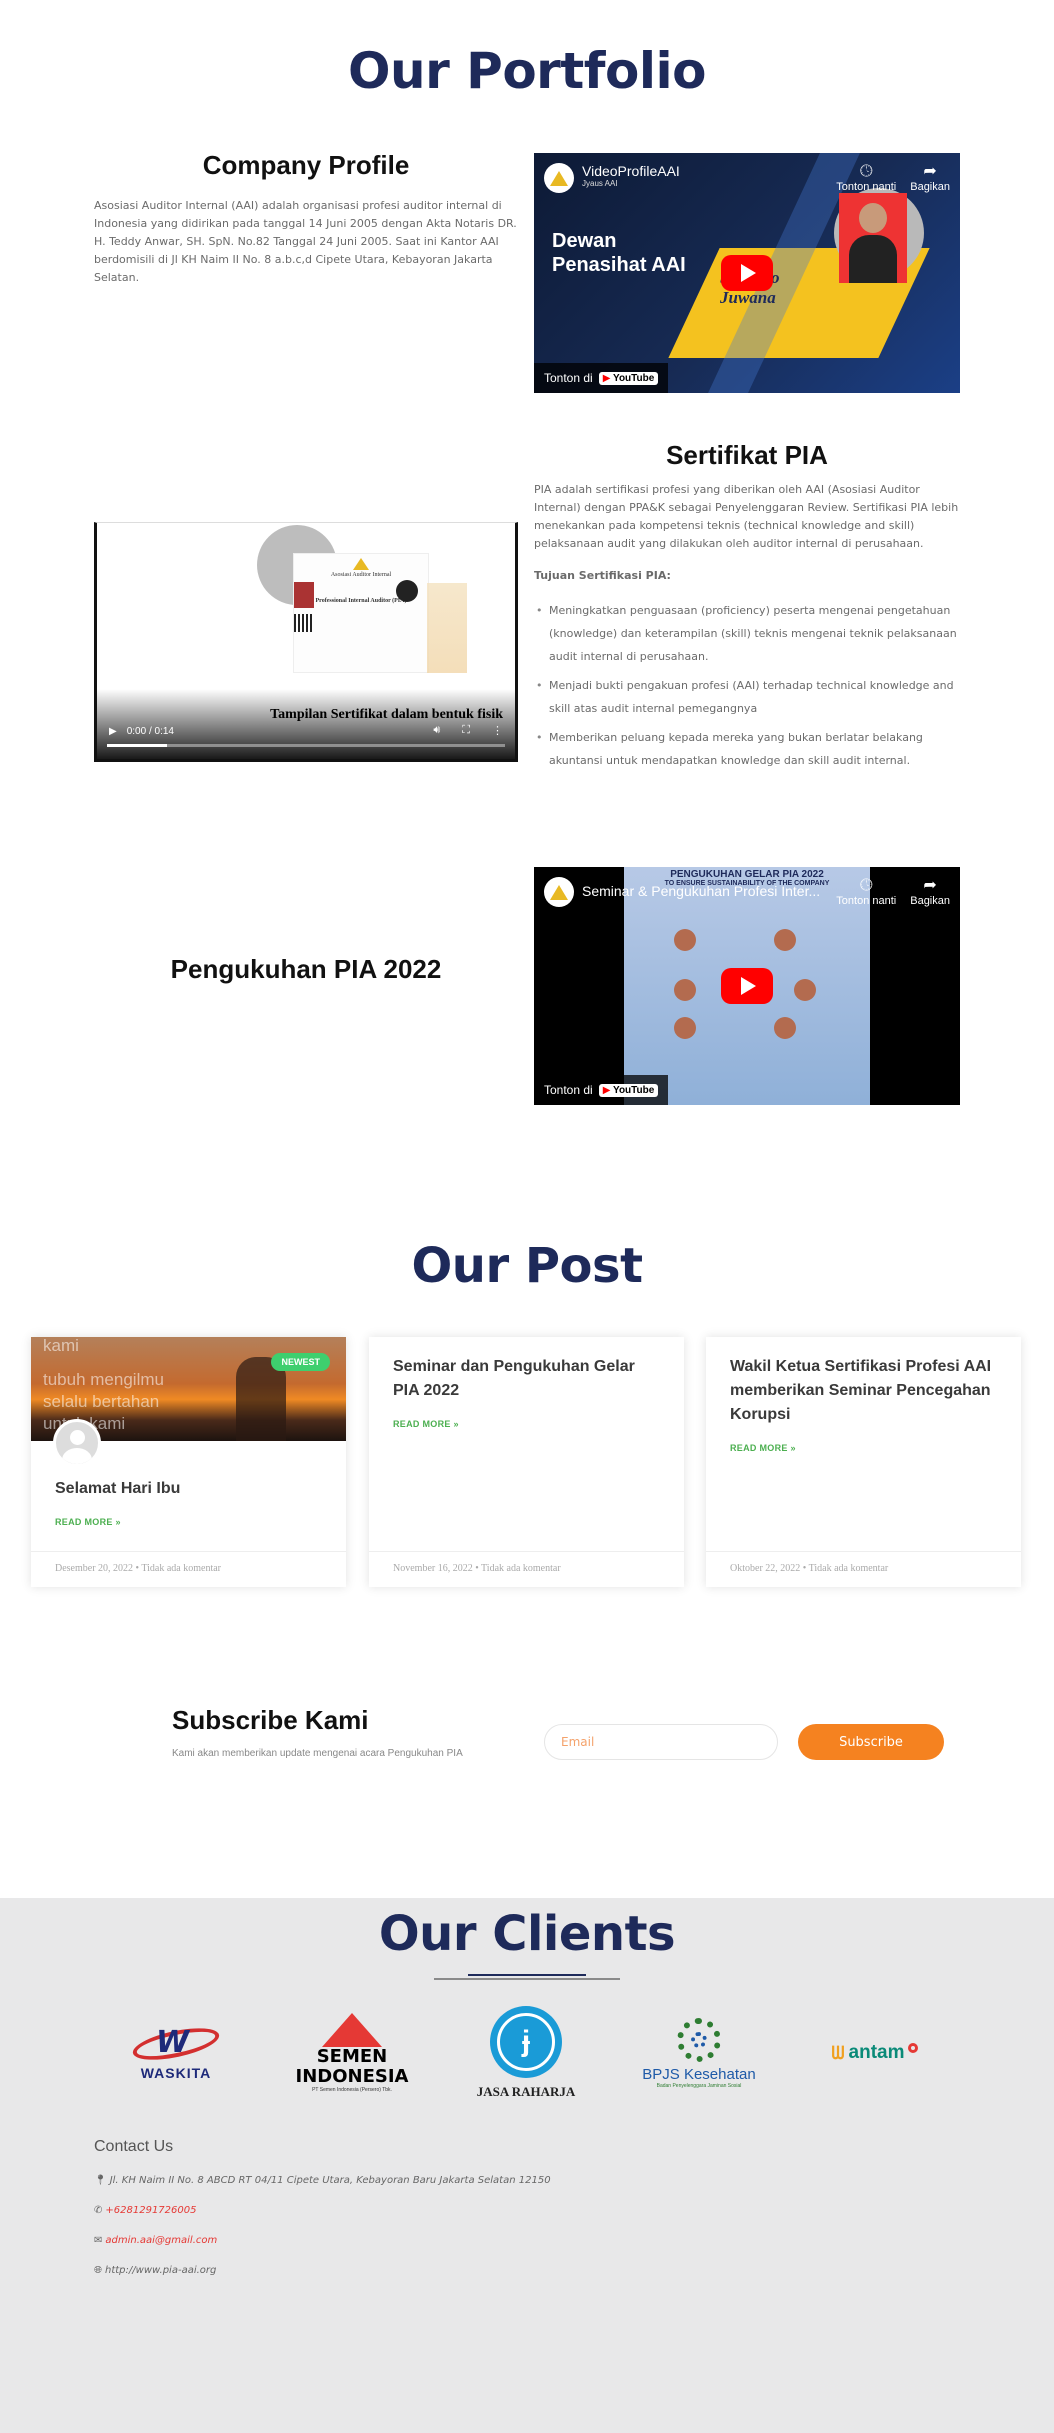 The image size is (1054, 2433). Describe the element at coordinates (361, 564) in the screenshot. I see `aai-logo-icon` at that location.